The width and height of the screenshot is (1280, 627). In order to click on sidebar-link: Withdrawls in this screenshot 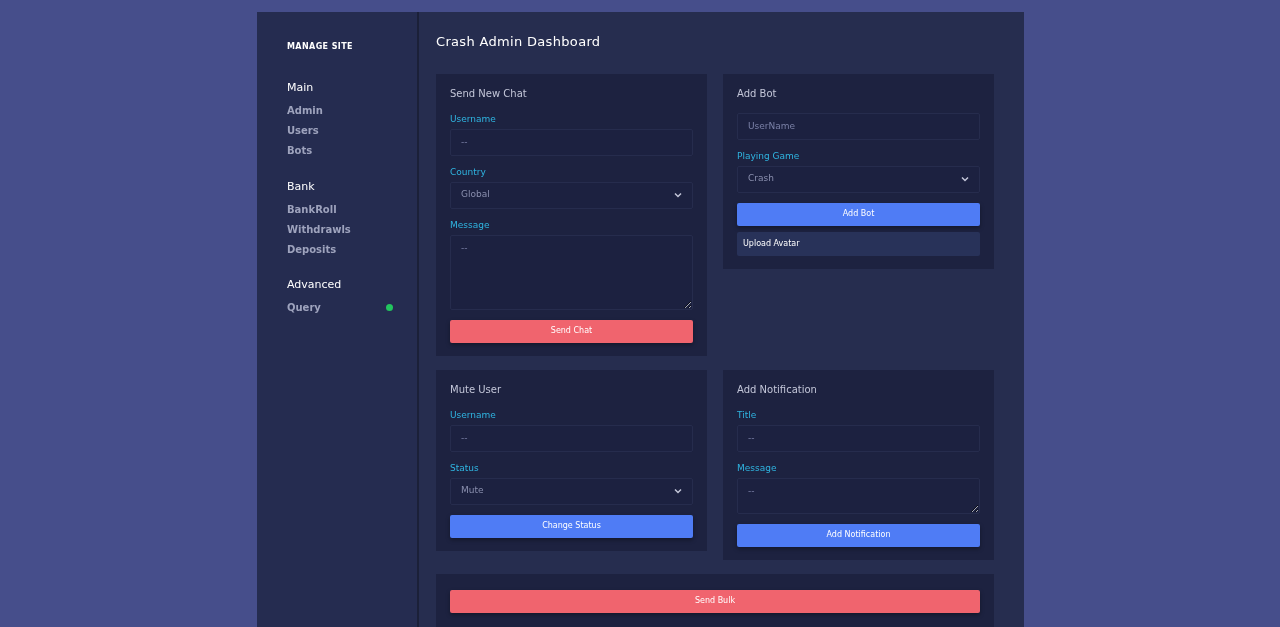, I will do `click(319, 229)`.